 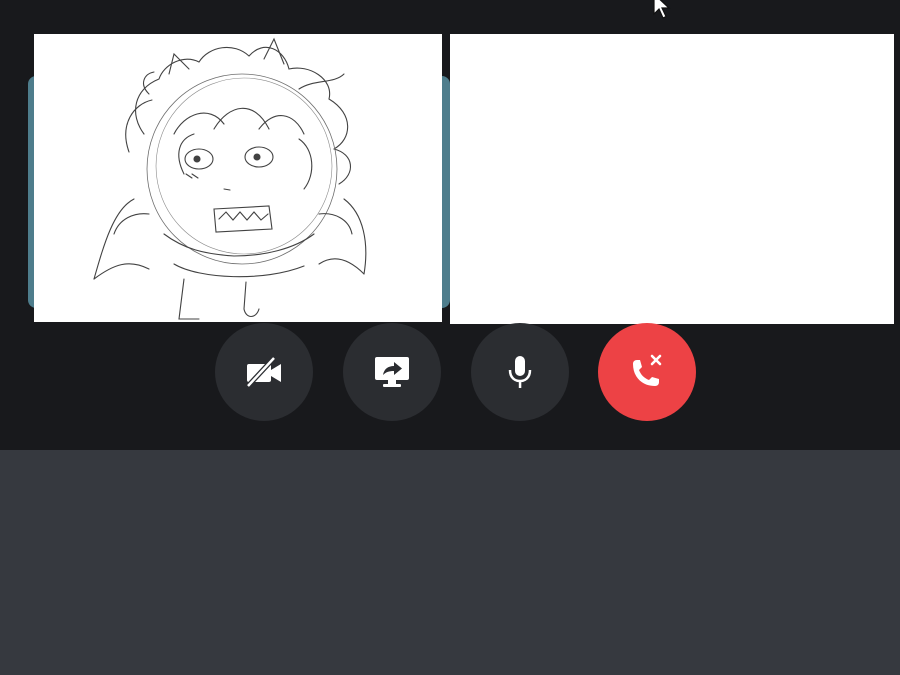 What do you see at coordinates (450, 373) in the screenshot?
I see `call-controls-bar` at bounding box center [450, 373].